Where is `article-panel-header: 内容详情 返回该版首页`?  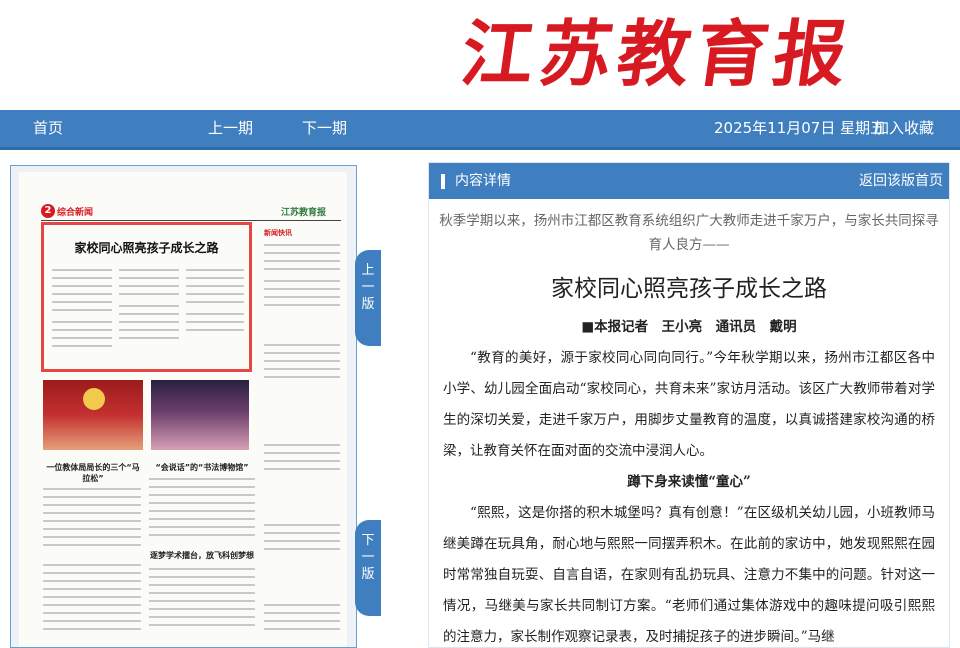
article-panel-header: 内容详情 返回该版首页 is located at coordinates (689, 181).